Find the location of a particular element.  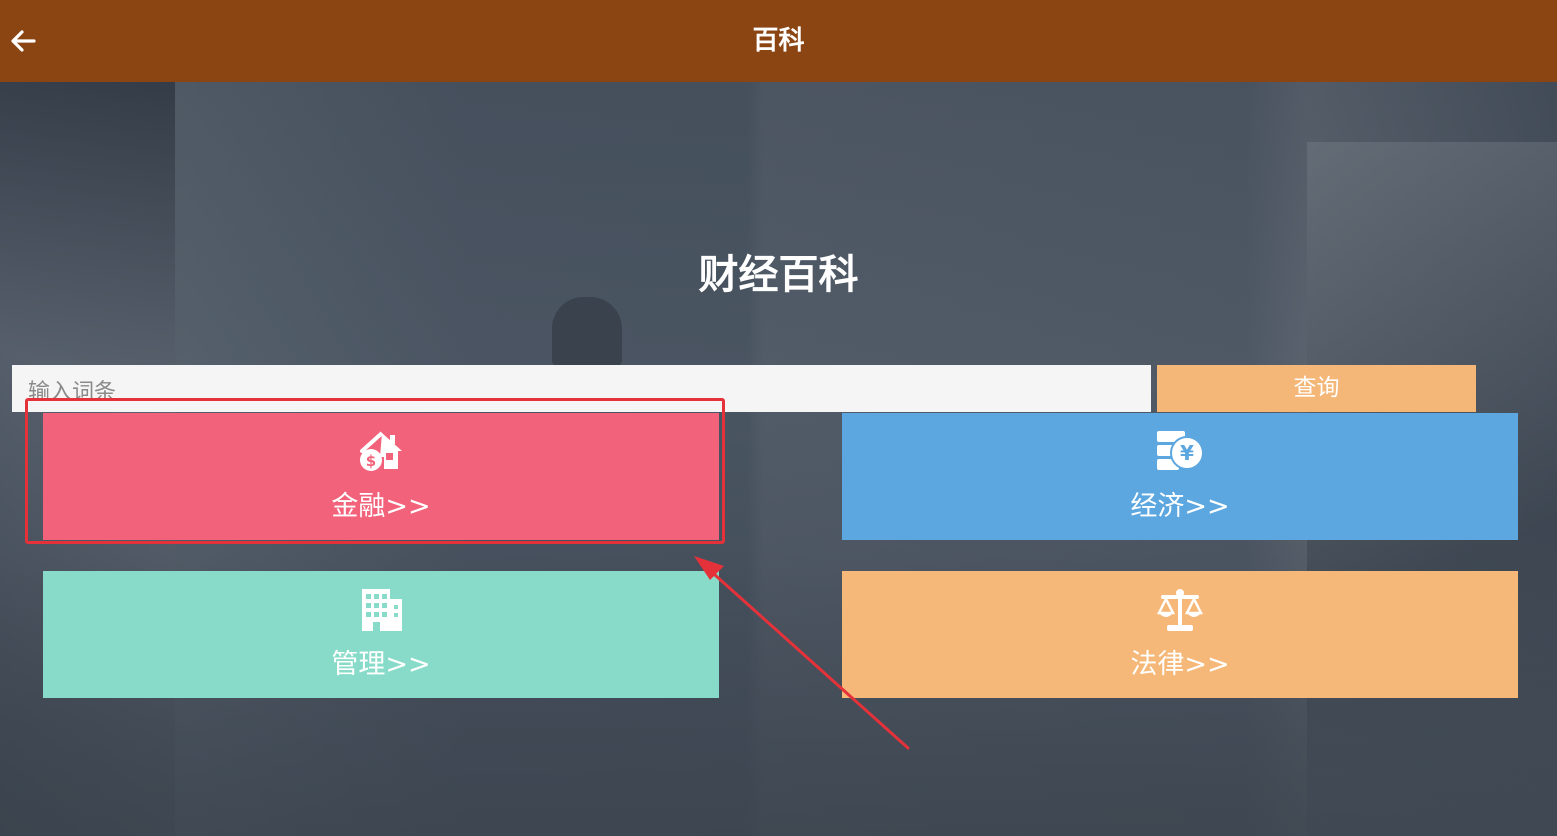

category-label: 法律>> is located at coordinates (1180, 664).